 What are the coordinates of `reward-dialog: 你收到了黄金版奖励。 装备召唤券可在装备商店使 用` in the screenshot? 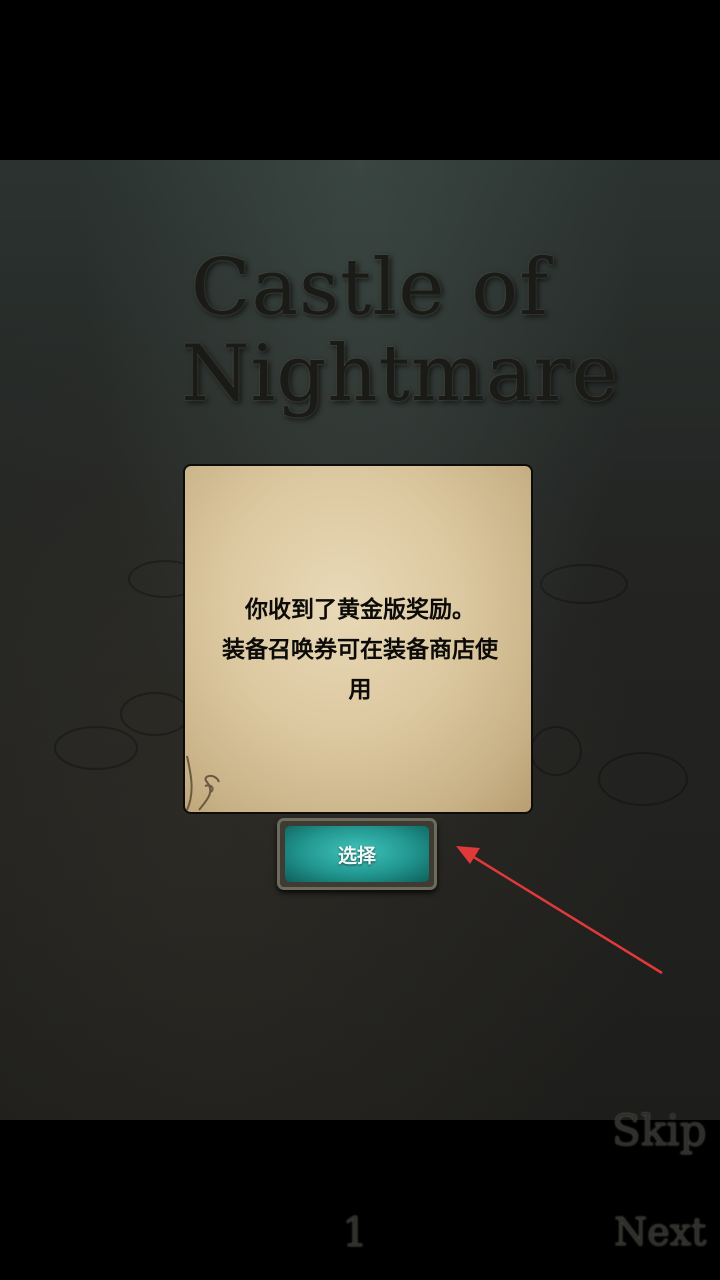 It's located at (358, 639).